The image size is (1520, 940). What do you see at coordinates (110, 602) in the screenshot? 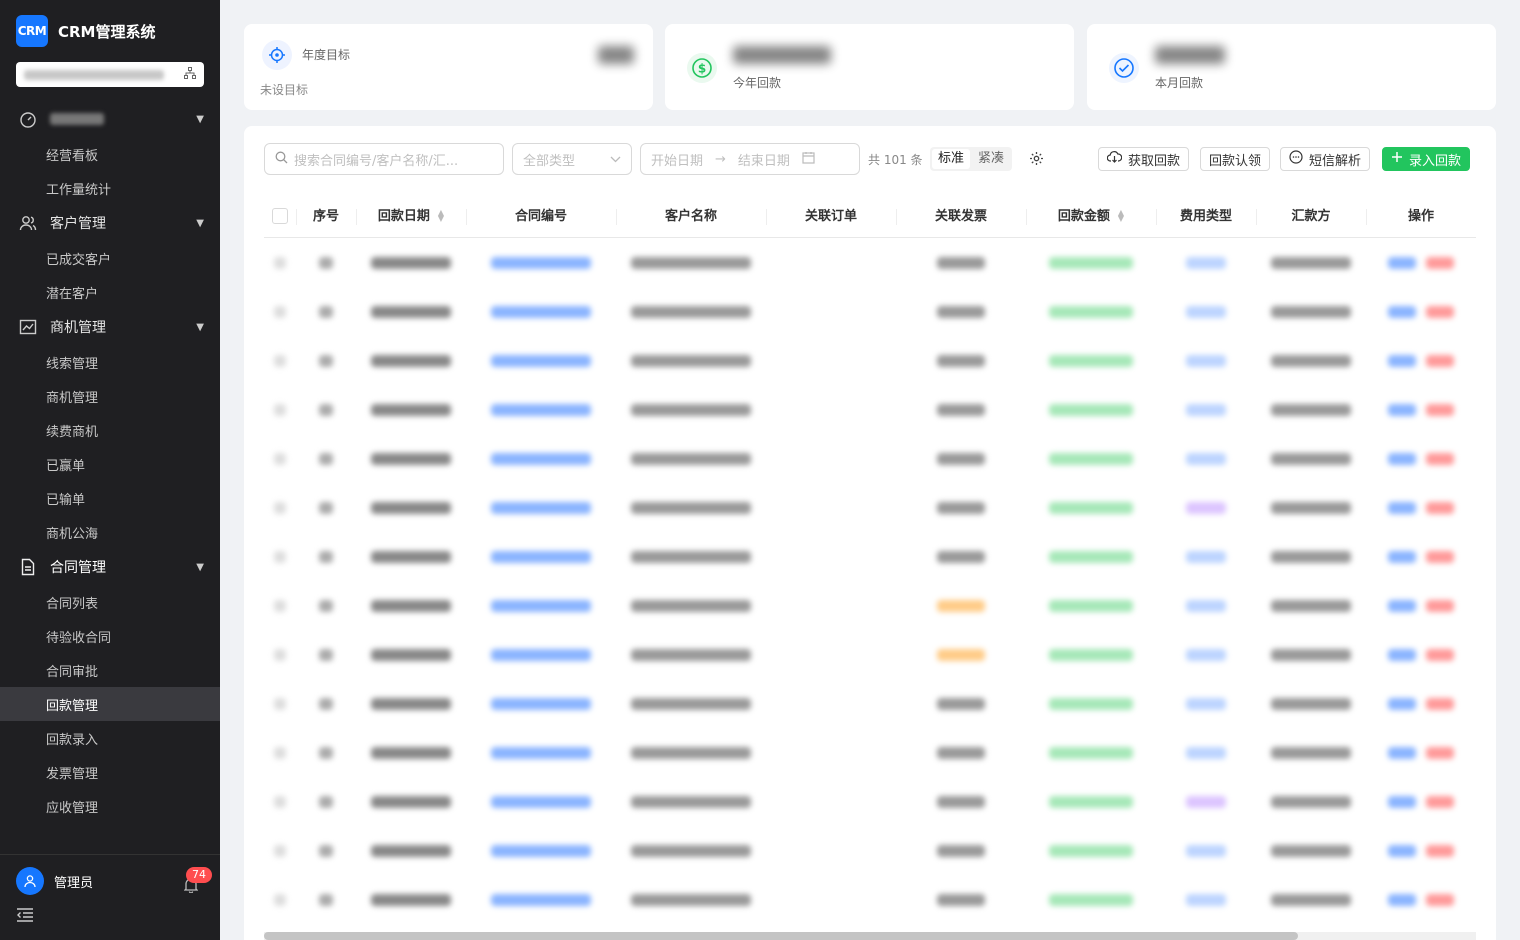
I see `sidebar-item-contract-list: 合同列表` at bounding box center [110, 602].